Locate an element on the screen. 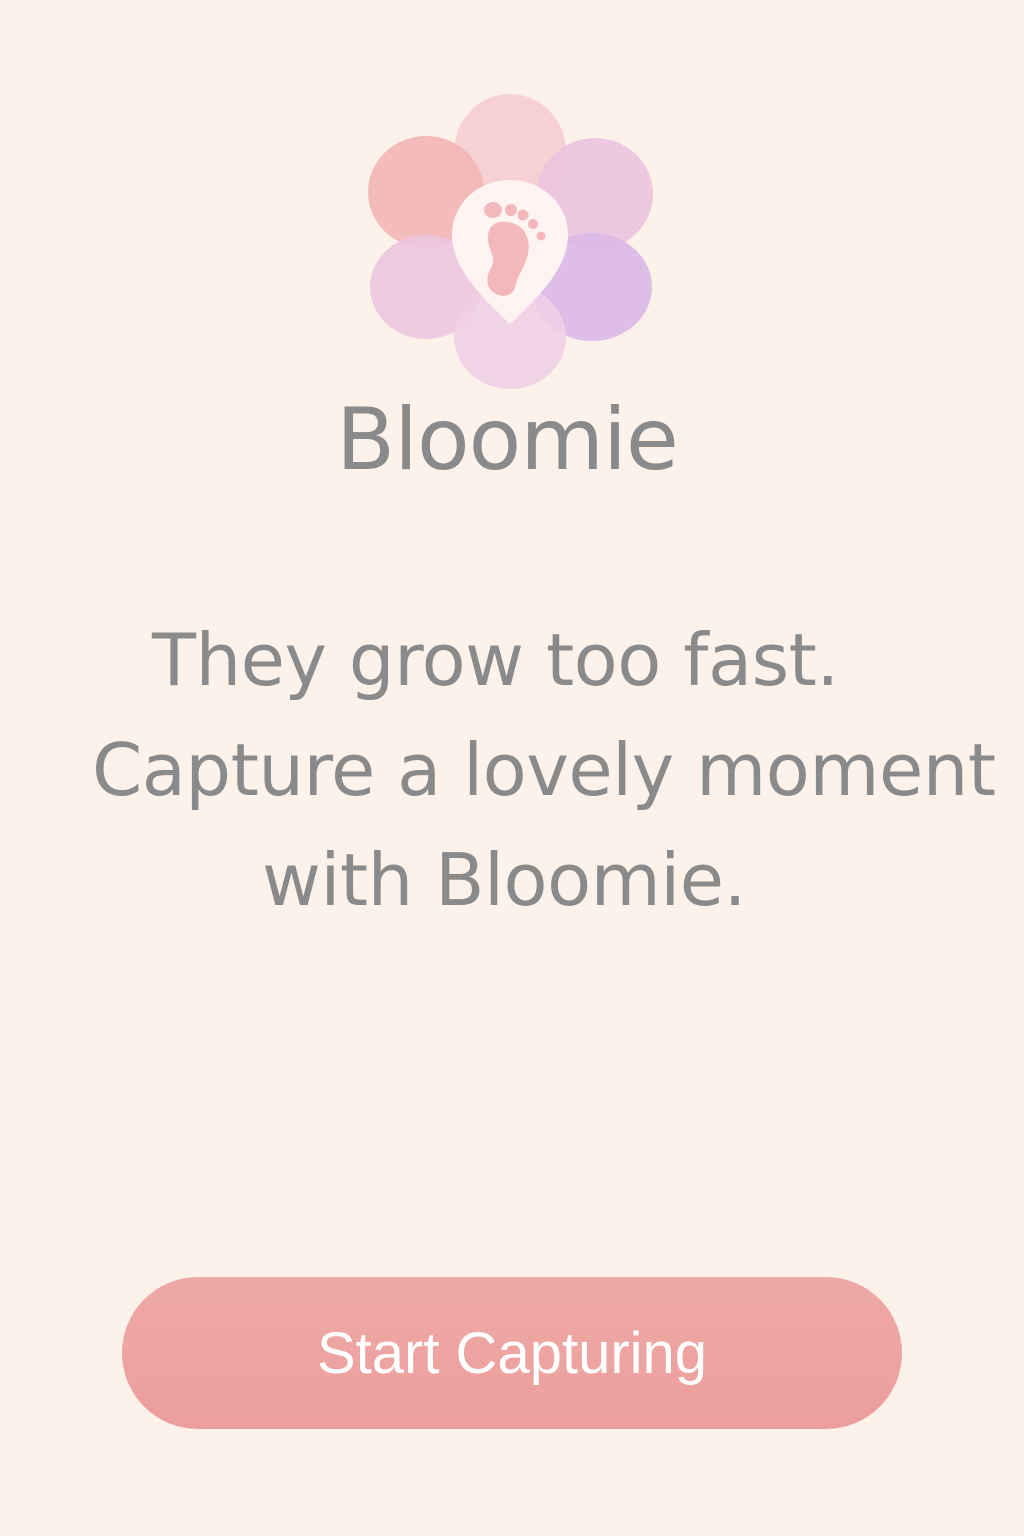 This screenshot has height=1536, width=1024. tagline-line-1: They grow too fast. is located at coordinates (495, 660).